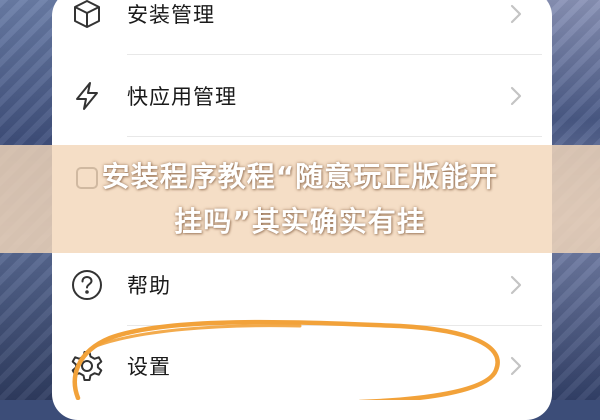 Image resolution: width=600 pixels, height=420 pixels. What do you see at coordinates (87, 15) in the screenshot?
I see `package-icon` at bounding box center [87, 15].